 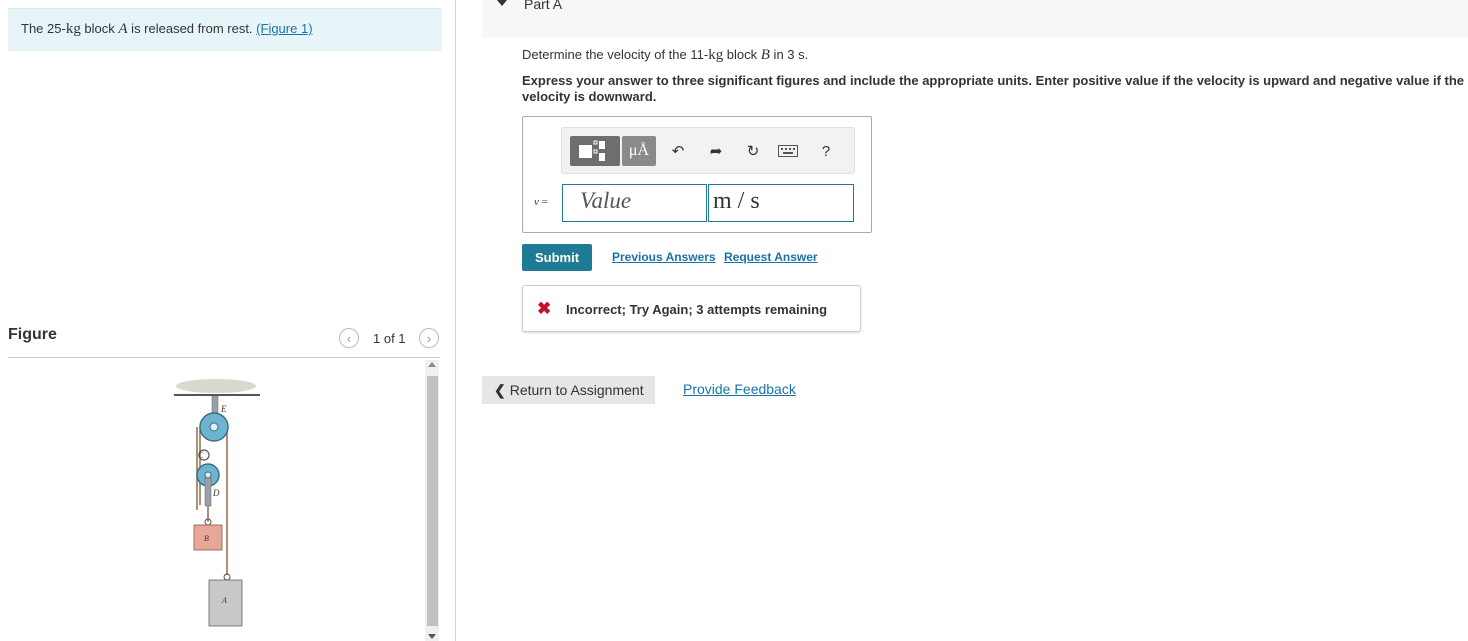 I want to click on figure-count: 1 of 1, so click(x=389, y=338).